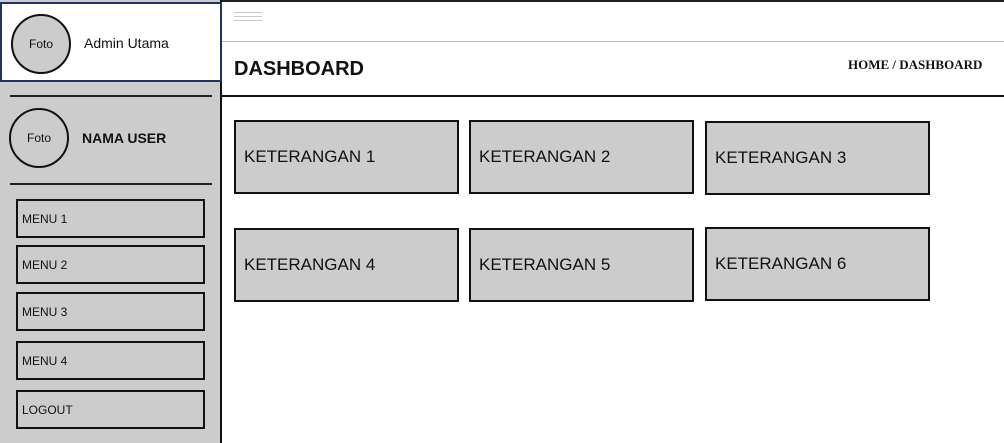 Image resolution: width=1004 pixels, height=443 pixels. I want to click on info-card-2: KETERANGAN 2, so click(581, 157).